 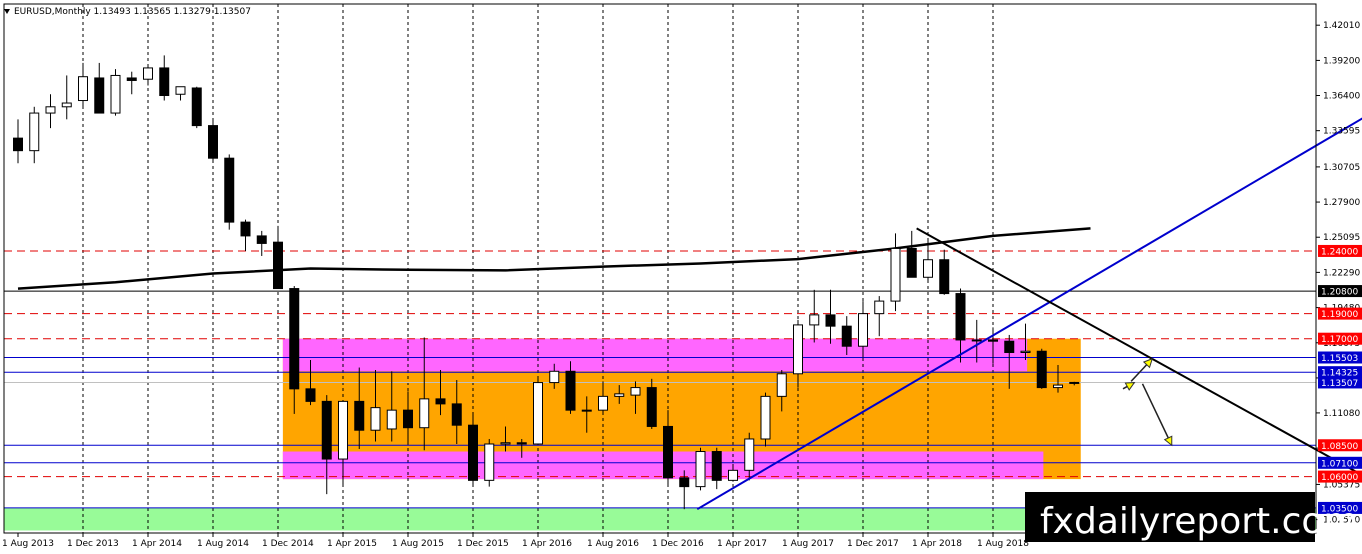 What do you see at coordinates (1003, 544) in the screenshot?
I see `x-tick-label-15: 1 Aug 2018` at bounding box center [1003, 544].